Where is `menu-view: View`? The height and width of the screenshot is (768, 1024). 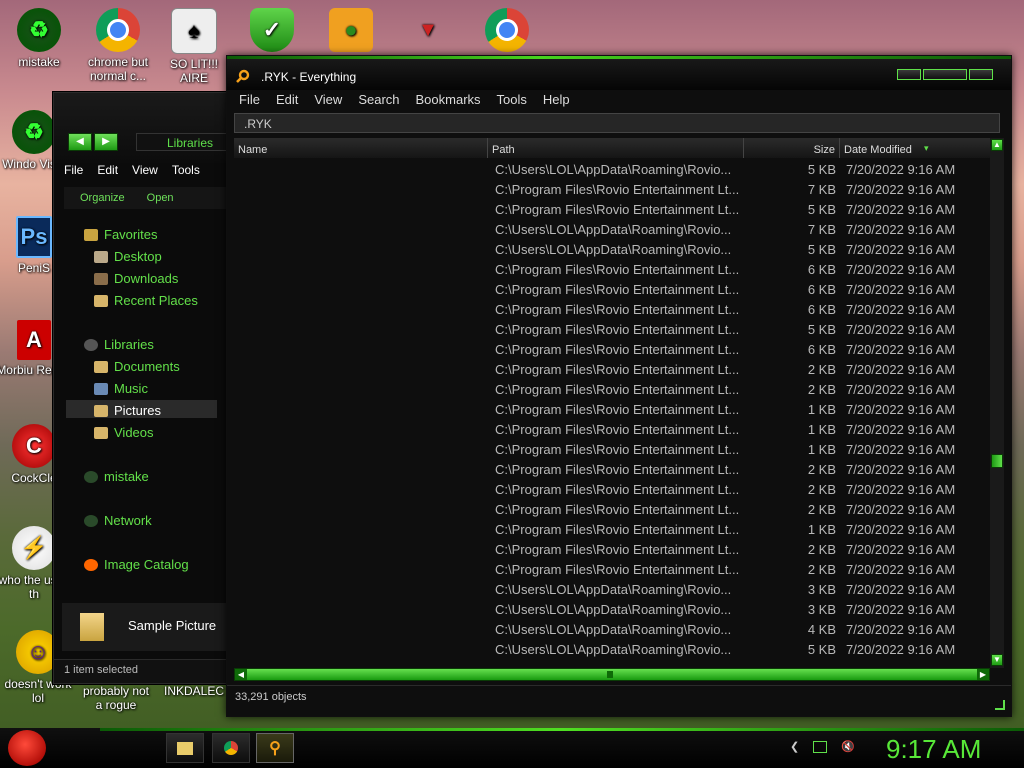
menu-view: View is located at coordinates (328, 99).